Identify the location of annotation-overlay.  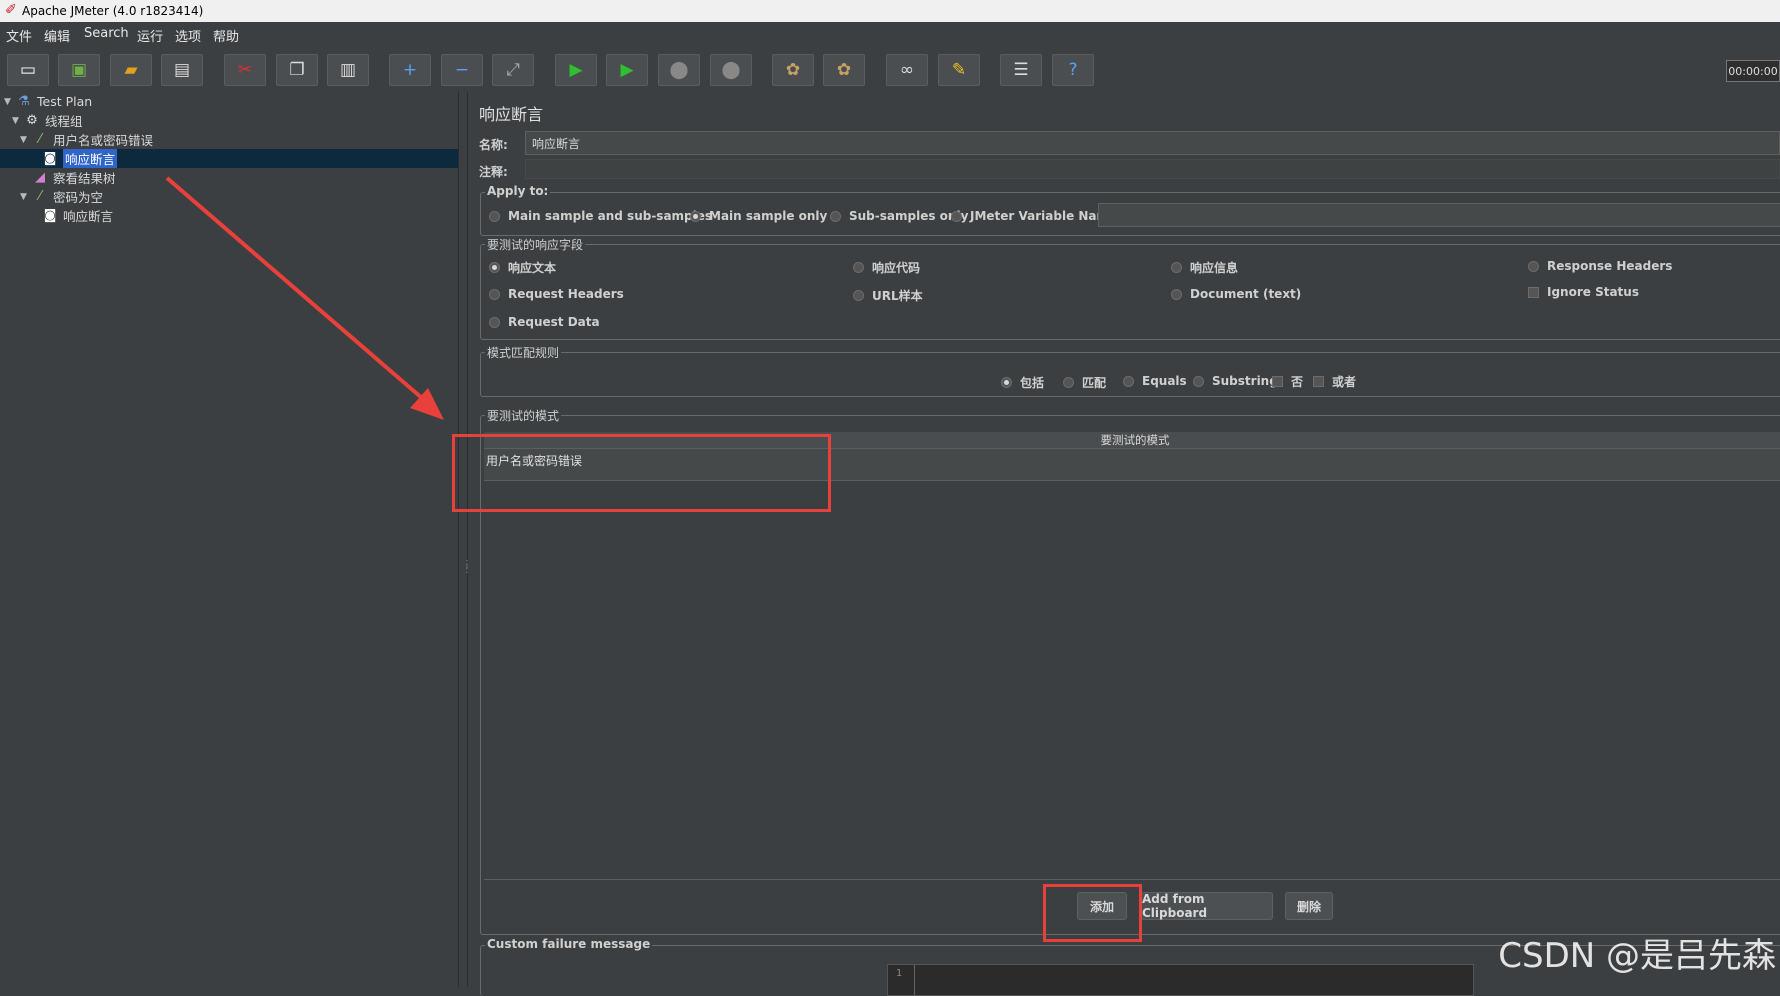
(304, 298).